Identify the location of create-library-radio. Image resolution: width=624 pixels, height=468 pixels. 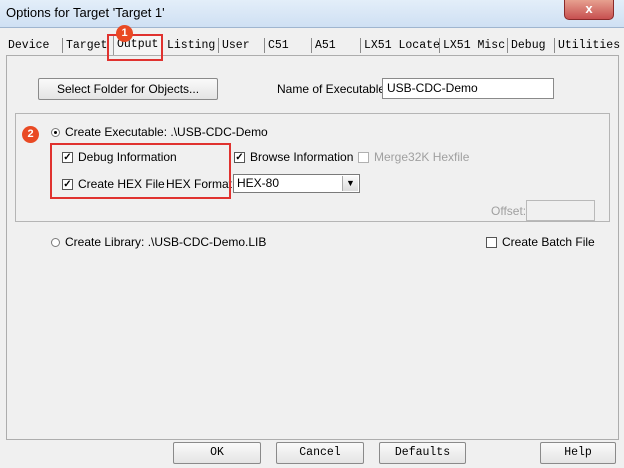
(55, 242).